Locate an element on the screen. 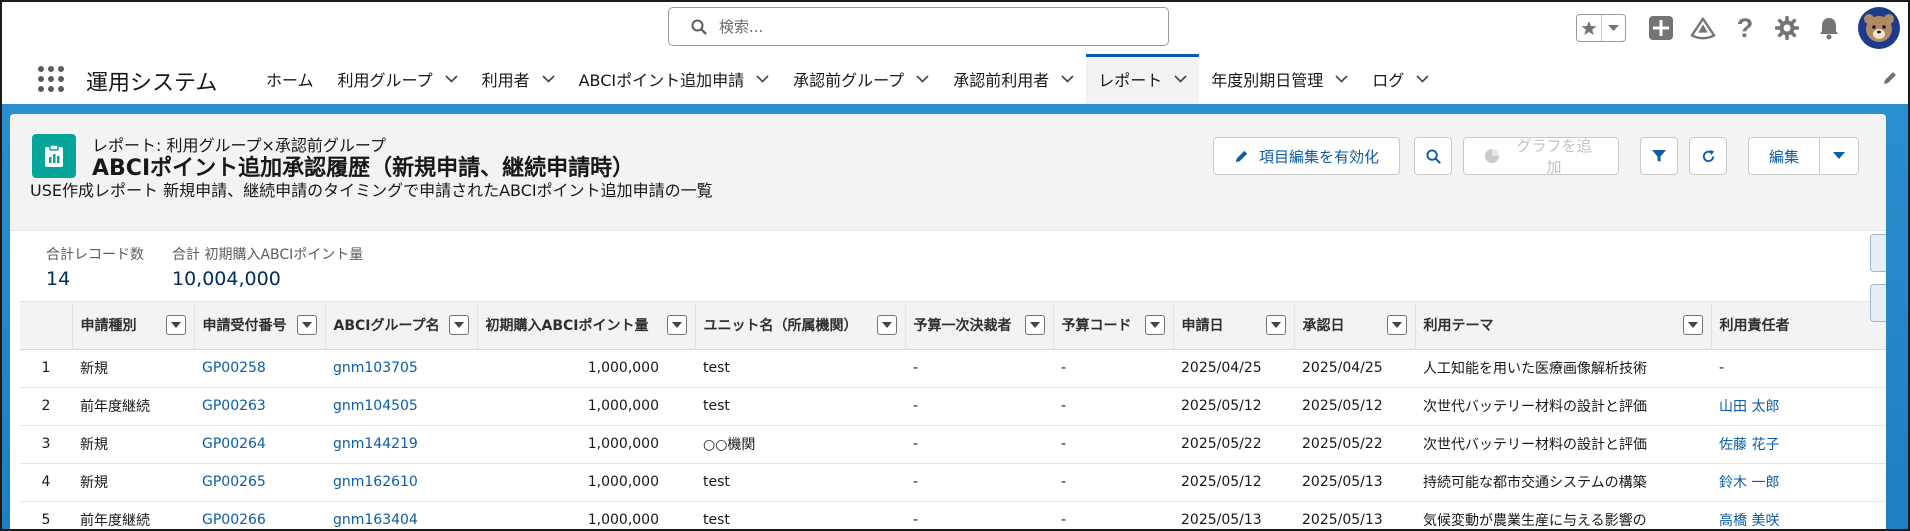  nav-tab-label: レポート is located at coordinates (1130, 80).